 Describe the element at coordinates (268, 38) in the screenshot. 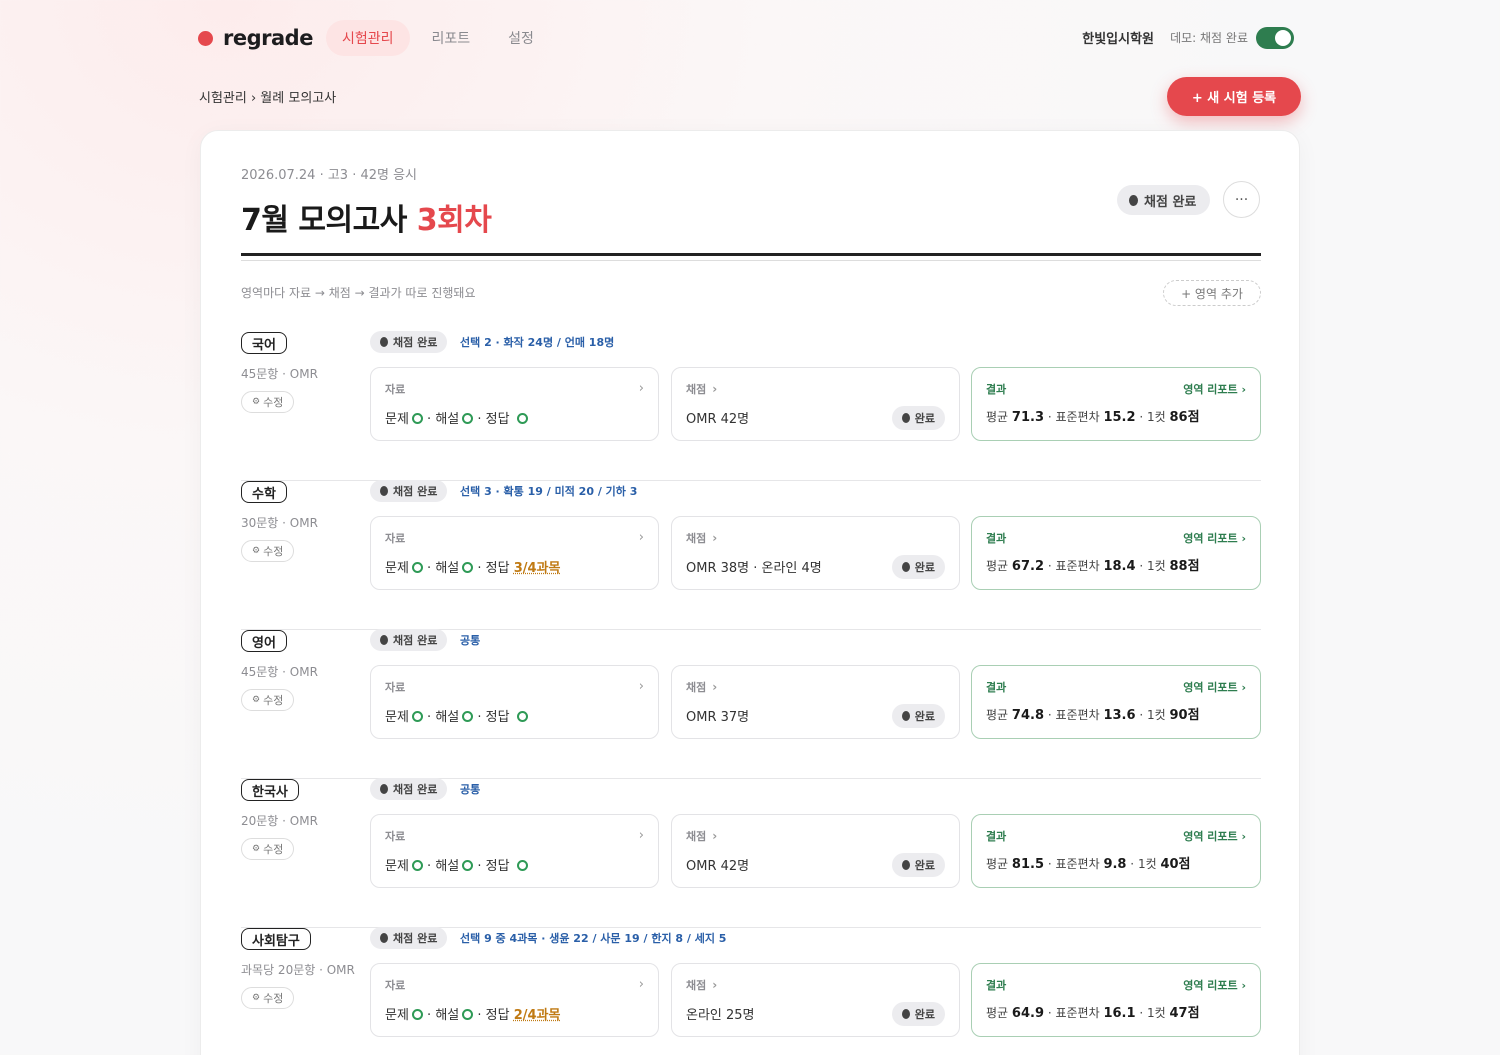

I see `logo-text: regrade` at that location.